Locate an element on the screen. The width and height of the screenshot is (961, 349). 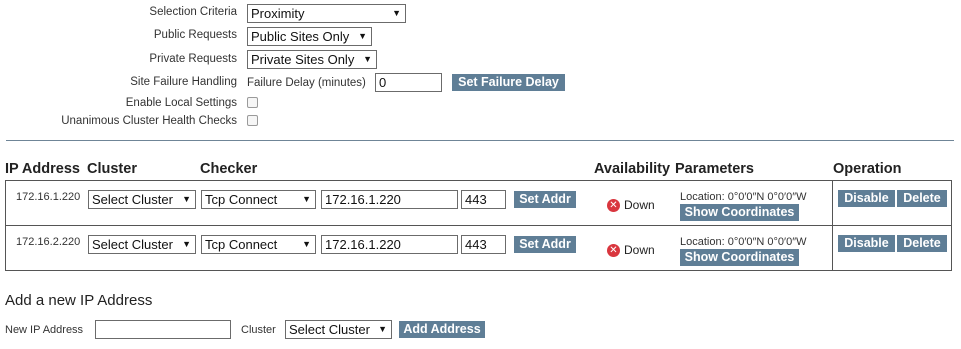
row-ip-address: 172.16.2.220 is located at coordinates (48, 242).